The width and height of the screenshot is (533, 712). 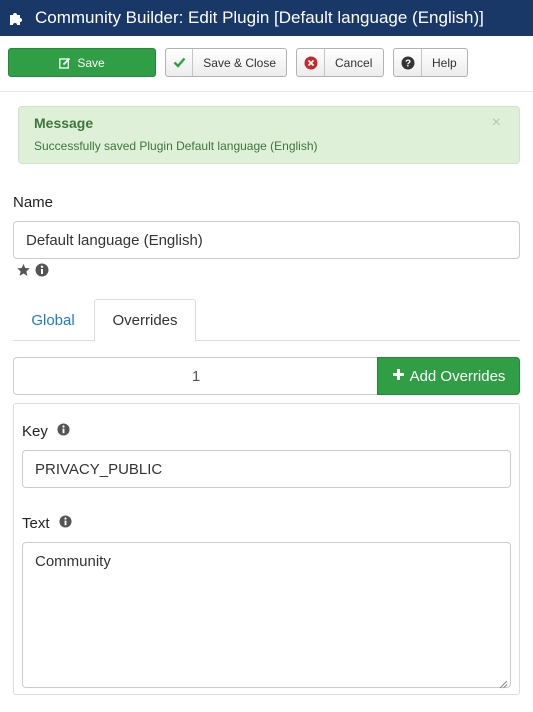 I want to click on key-input: PRIVACY_PUBLIC, so click(x=266, y=469).